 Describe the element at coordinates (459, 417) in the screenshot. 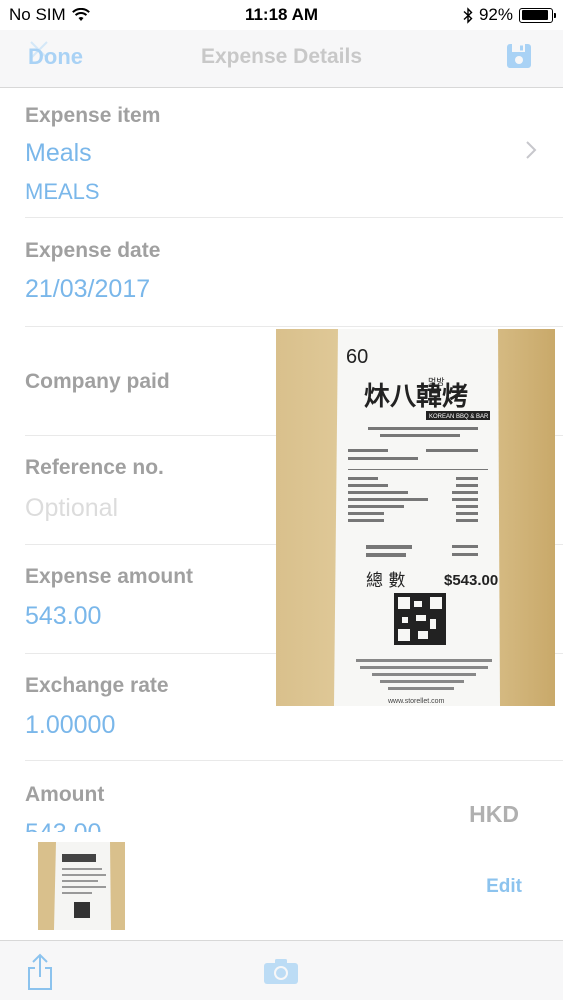

I see `receipt-brand-en: KOREAN BBQ & BAR` at that location.